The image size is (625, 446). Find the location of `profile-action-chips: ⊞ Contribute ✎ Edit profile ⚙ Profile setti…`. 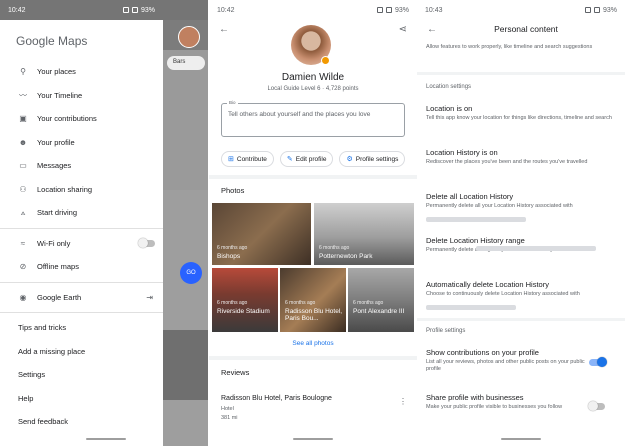

profile-action-chips: ⊞ Contribute ✎ Edit profile ⚙ Profile setti… is located at coordinates (313, 159).